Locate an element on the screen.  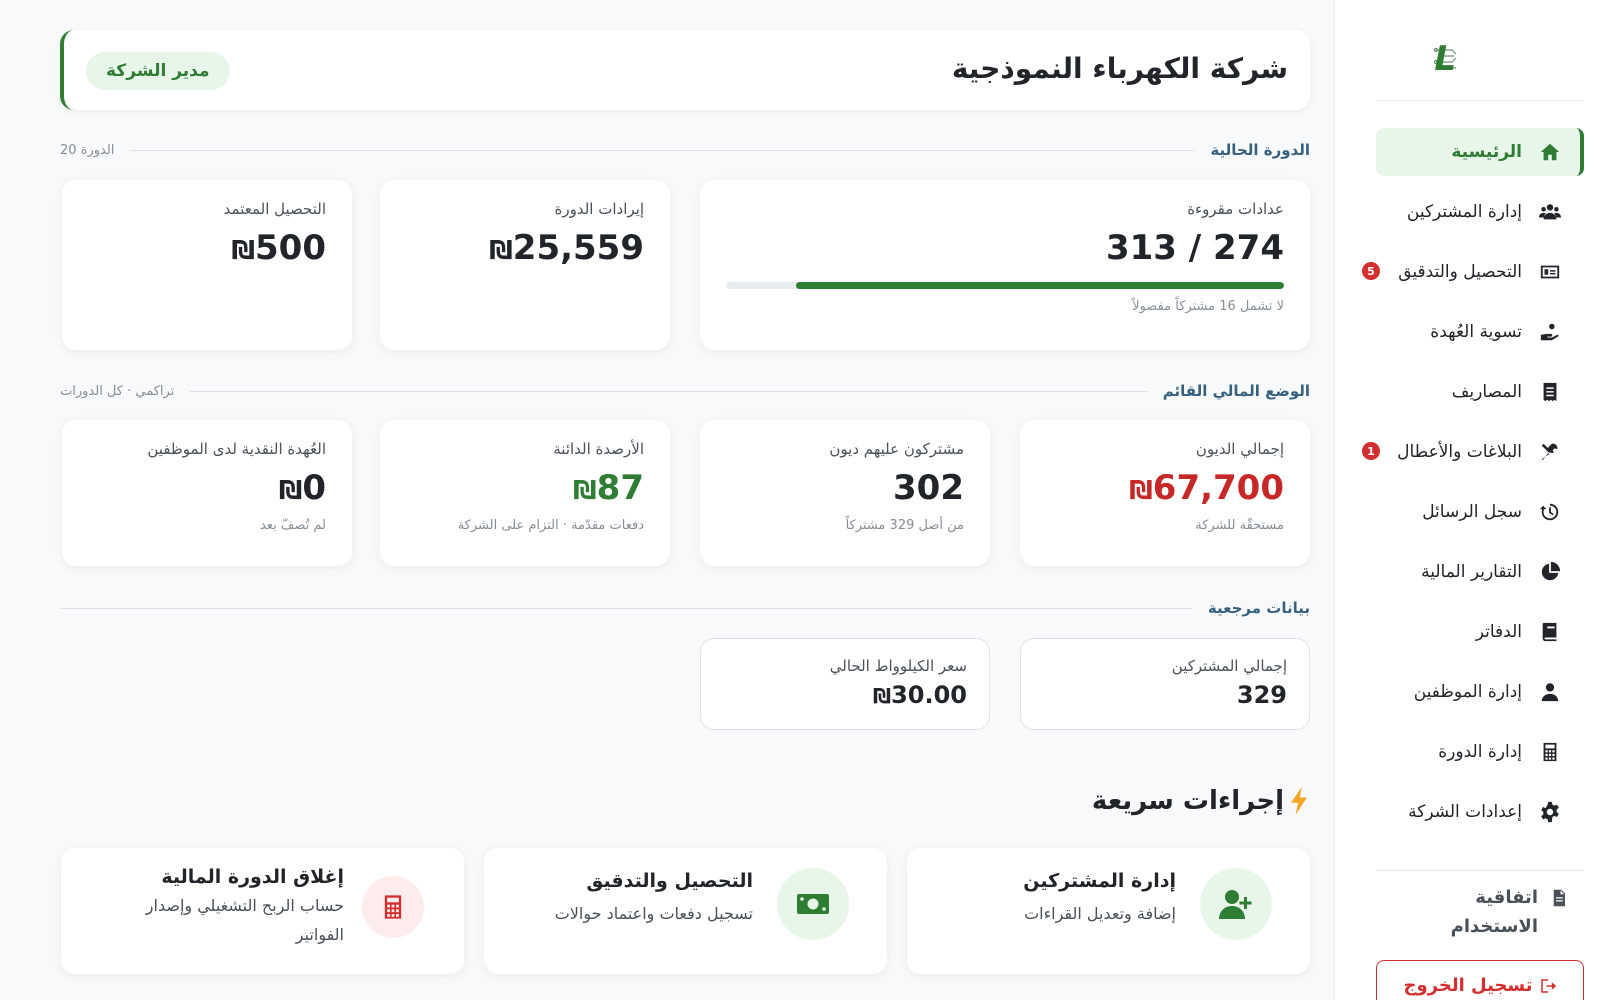
sidebar-item-employees: إدارة الموظفين is located at coordinates (1480, 692).